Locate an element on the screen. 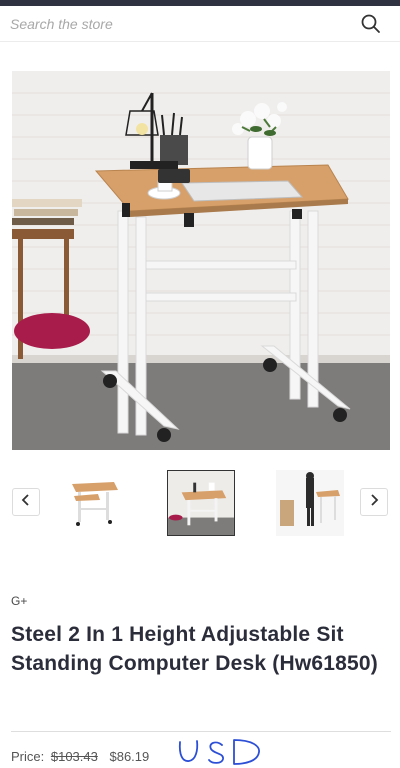 The height and width of the screenshot is (768, 400). handwritten-usd-annotation is located at coordinates (220, 752).